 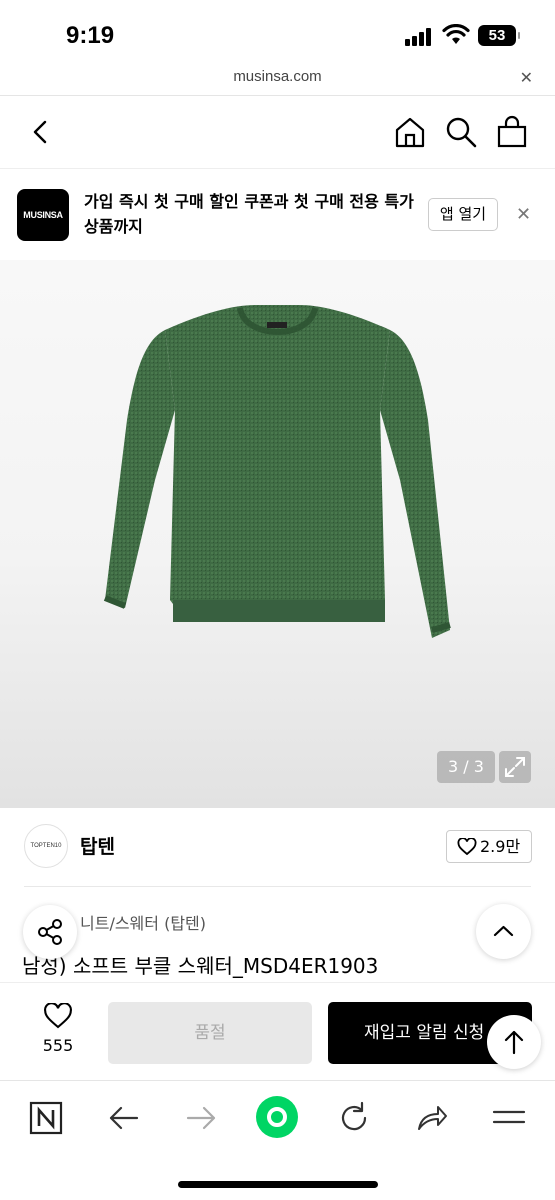 I want to click on like-count: 2.9만, so click(x=500, y=846).